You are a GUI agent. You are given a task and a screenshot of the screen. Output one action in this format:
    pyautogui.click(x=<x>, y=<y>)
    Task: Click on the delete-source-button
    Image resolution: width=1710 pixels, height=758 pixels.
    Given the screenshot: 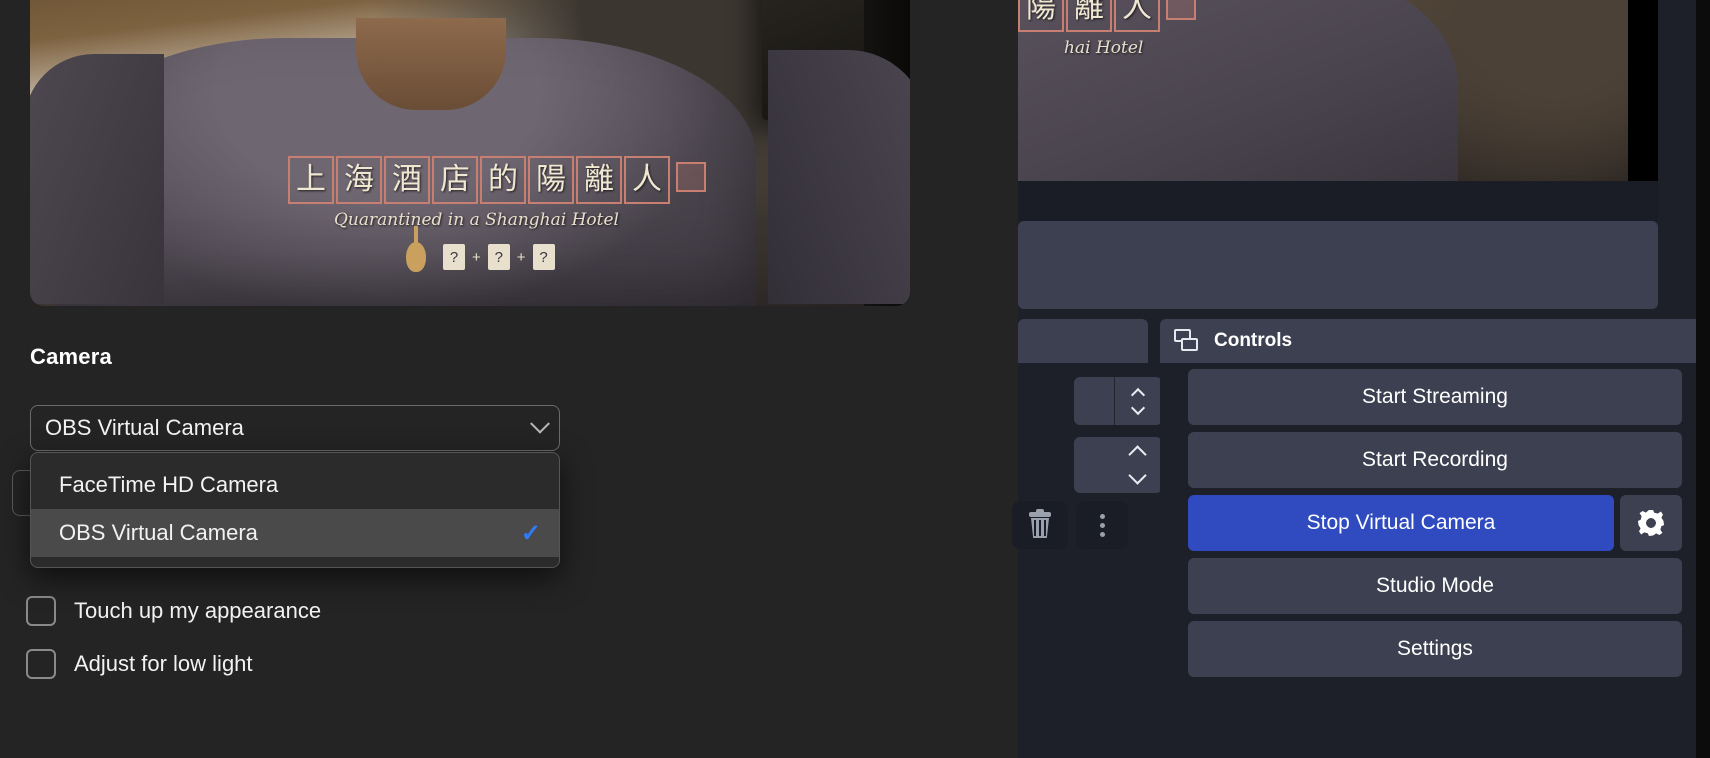 What is the action you would take?
    pyautogui.click(x=1040, y=525)
    